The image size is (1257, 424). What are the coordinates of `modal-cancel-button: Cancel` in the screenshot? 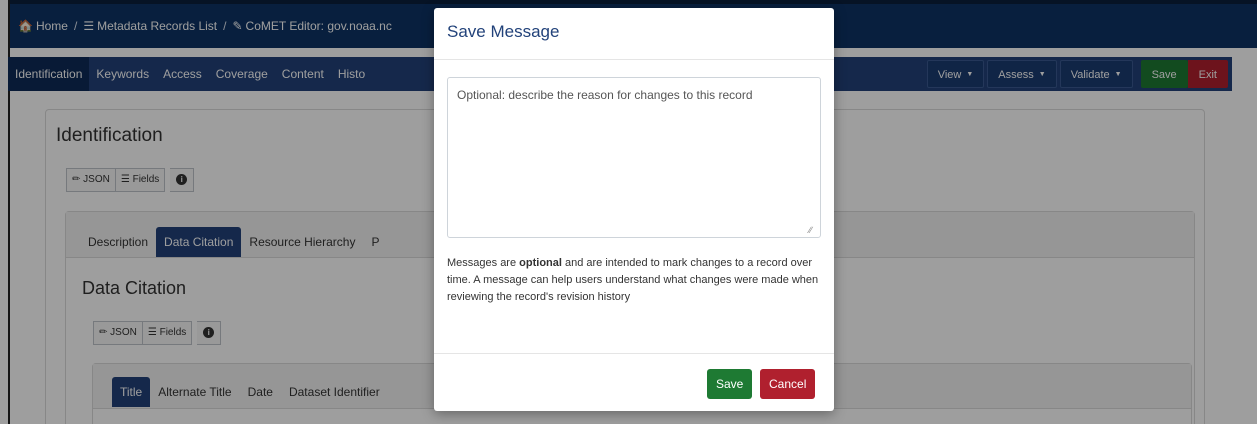 It's located at (788, 384).